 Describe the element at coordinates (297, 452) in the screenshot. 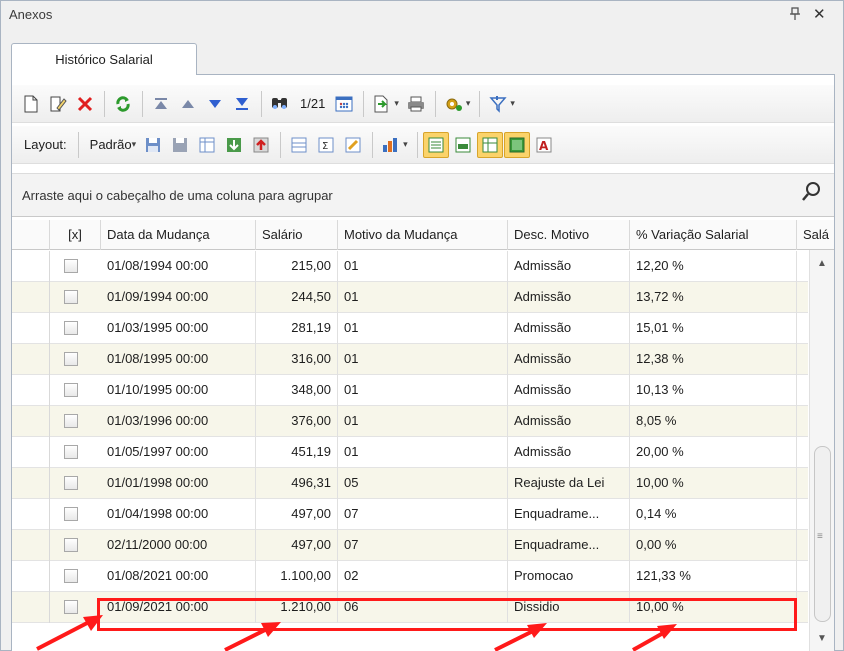

I see `cell-salario: 451,19` at that location.